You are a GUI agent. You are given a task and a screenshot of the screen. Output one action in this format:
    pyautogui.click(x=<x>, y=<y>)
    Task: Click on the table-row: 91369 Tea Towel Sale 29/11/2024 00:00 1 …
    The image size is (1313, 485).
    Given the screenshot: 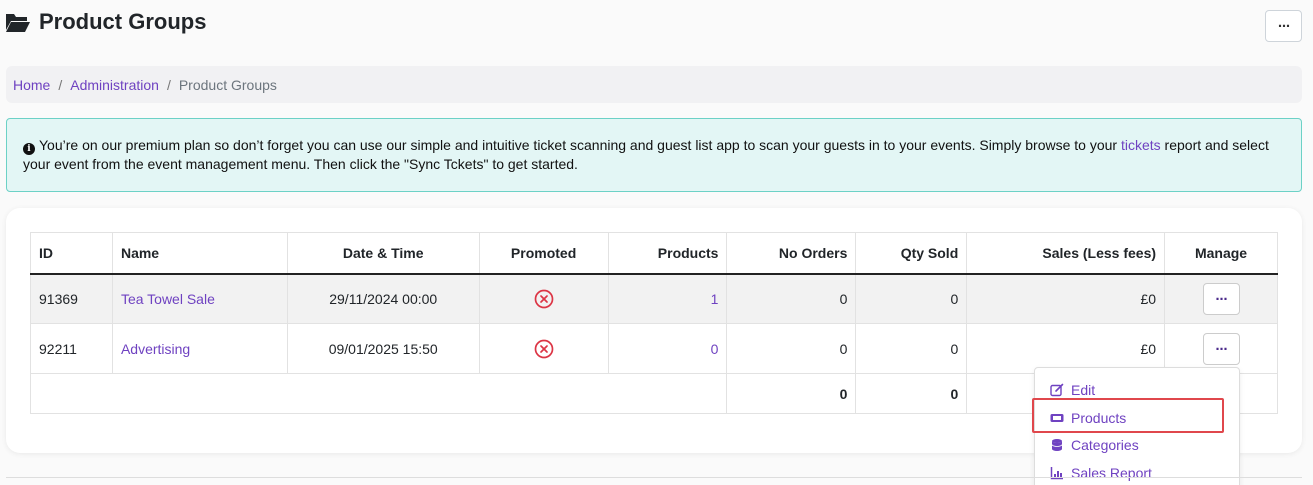 What is the action you would take?
    pyautogui.click(x=654, y=298)
    